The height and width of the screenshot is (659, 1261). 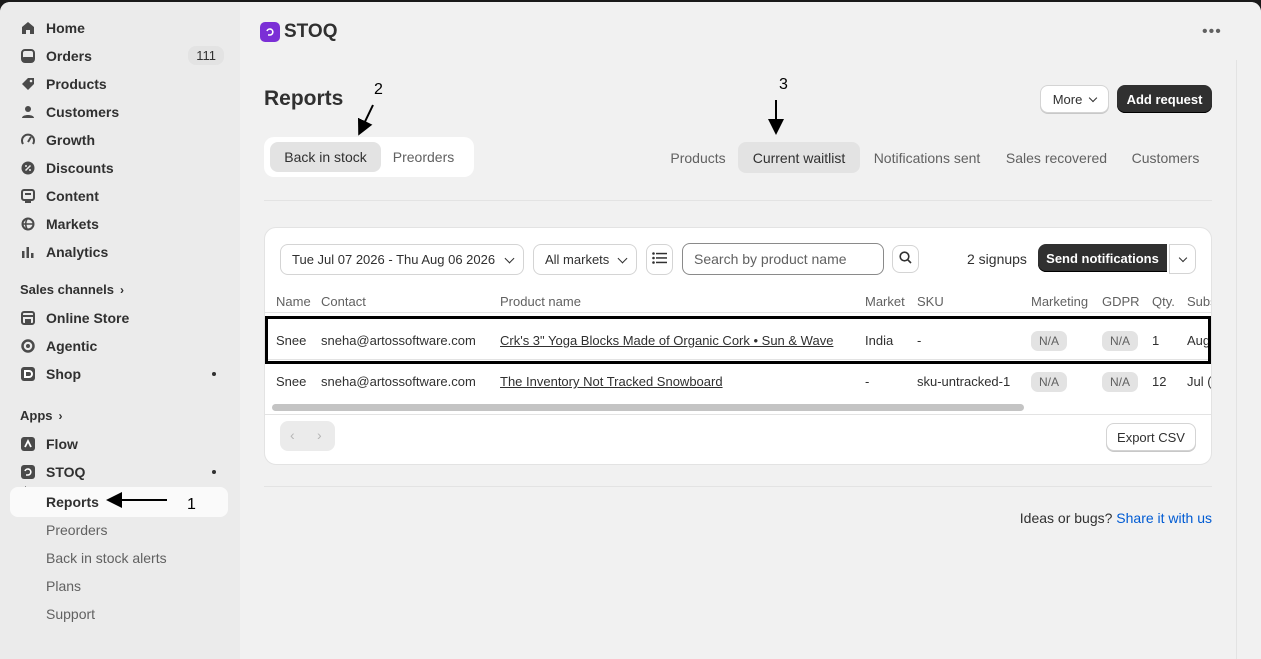 I want to click on annotation-number-3: 3, so click(x=783, y=84).